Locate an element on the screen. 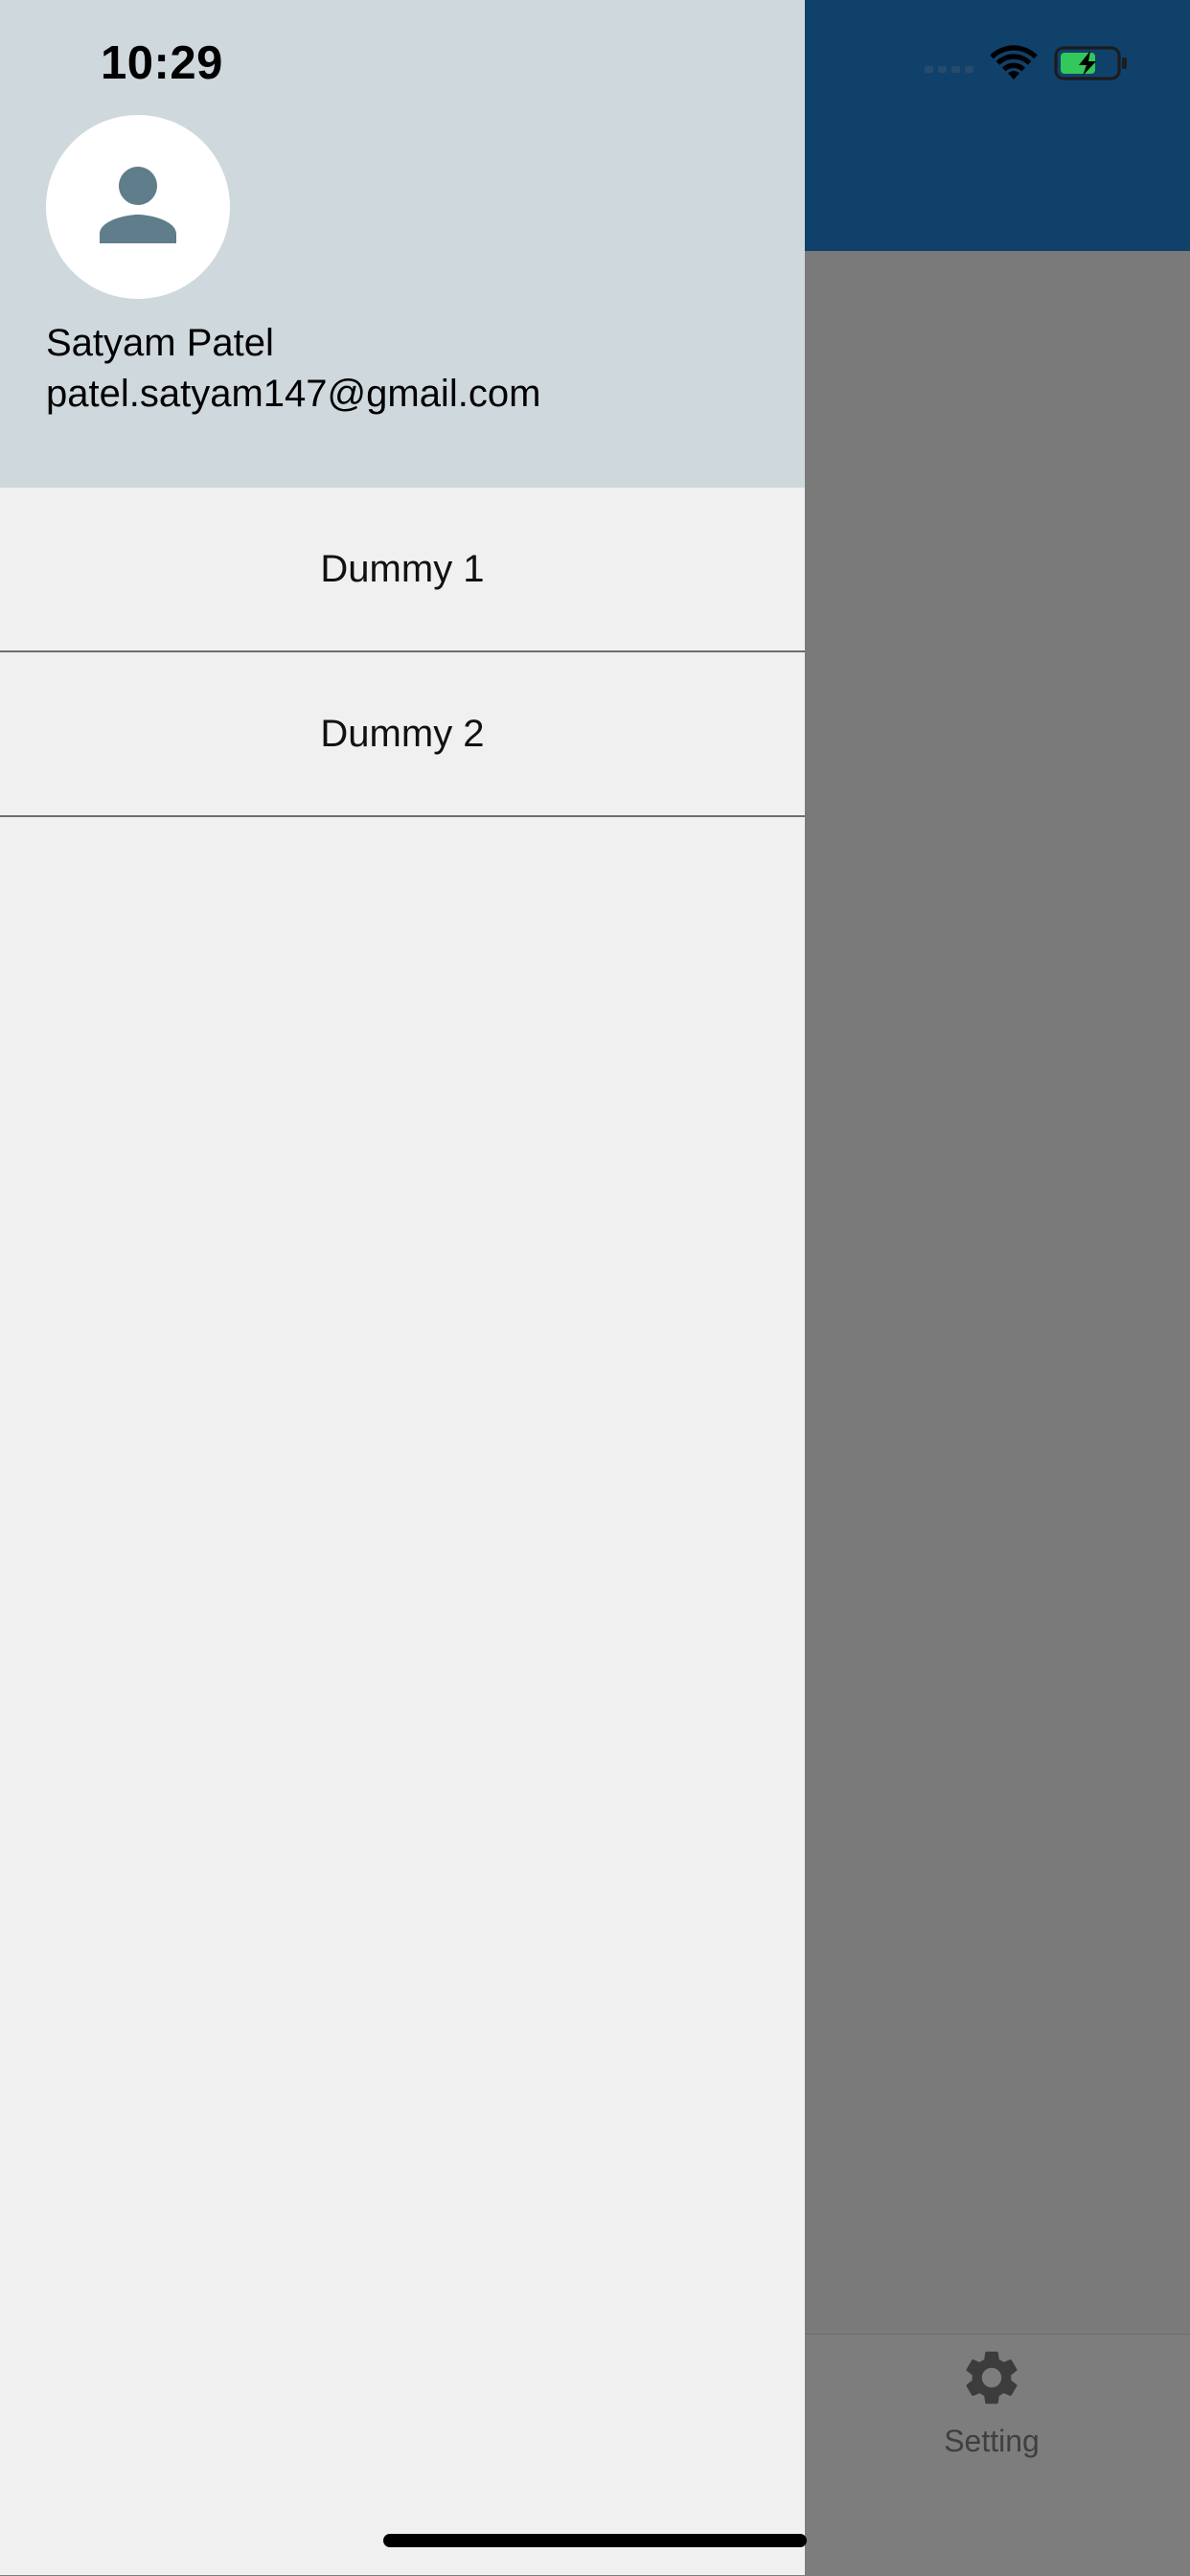 This screenshot has width=1190, height=2576. person-icon is located at coordinates (137, 208).